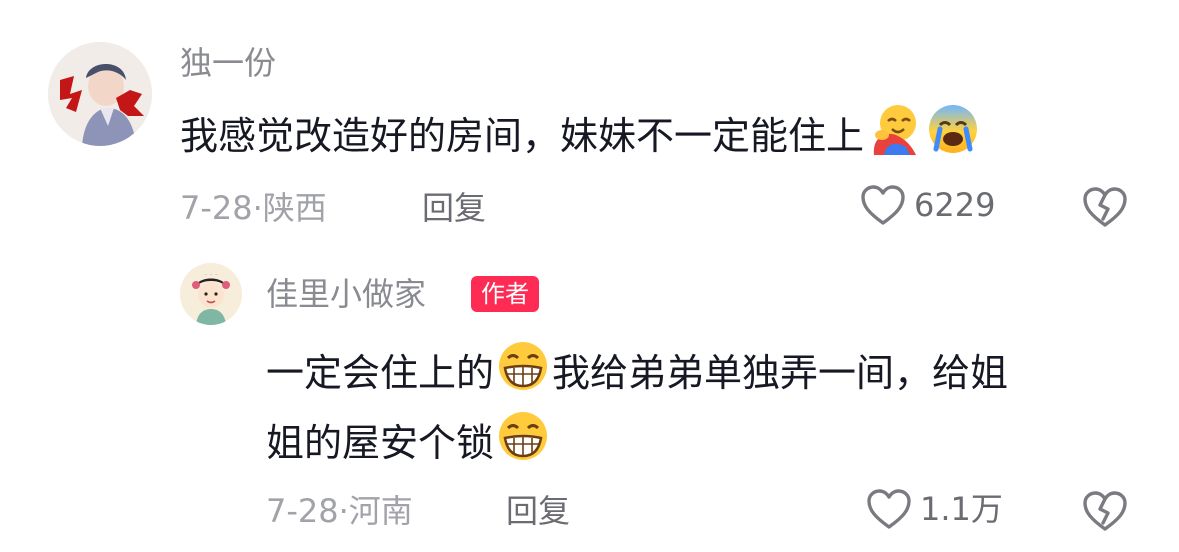 The height and width of the screenshot is (552, 1179). I want to click on reply-avatar: . . ., so click(211, 294).